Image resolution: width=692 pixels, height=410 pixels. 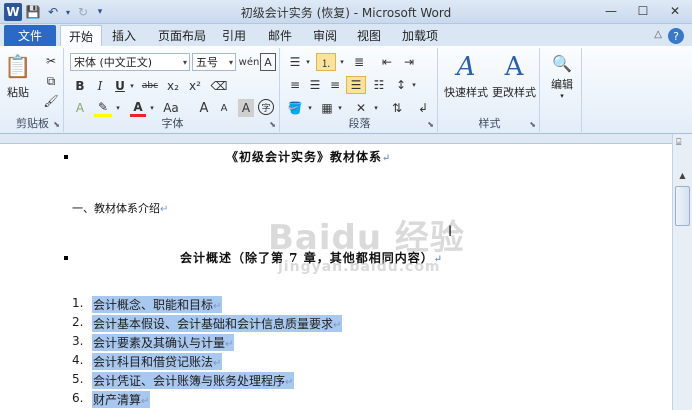 What do you see at coordinates (100, 86) in the screenshot?
I see `italic-button: I` at bounding box center [100, 86].